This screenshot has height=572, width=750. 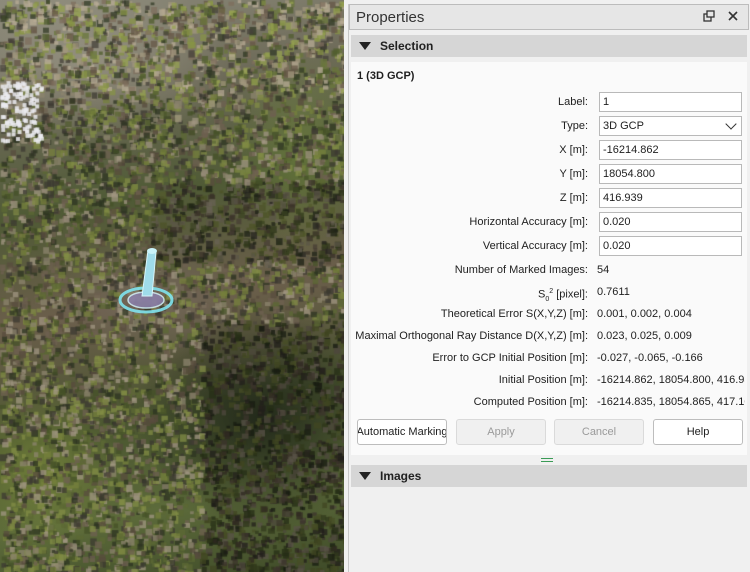 I want to click on y-input, so click(x=670, y=174).